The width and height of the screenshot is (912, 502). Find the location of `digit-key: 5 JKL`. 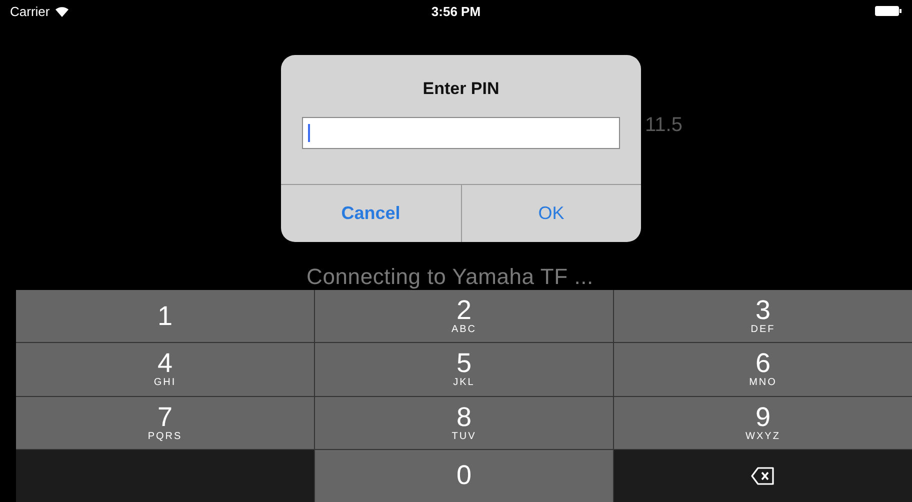

digit-key: 5 JKL is located at coordinates (464, 369).